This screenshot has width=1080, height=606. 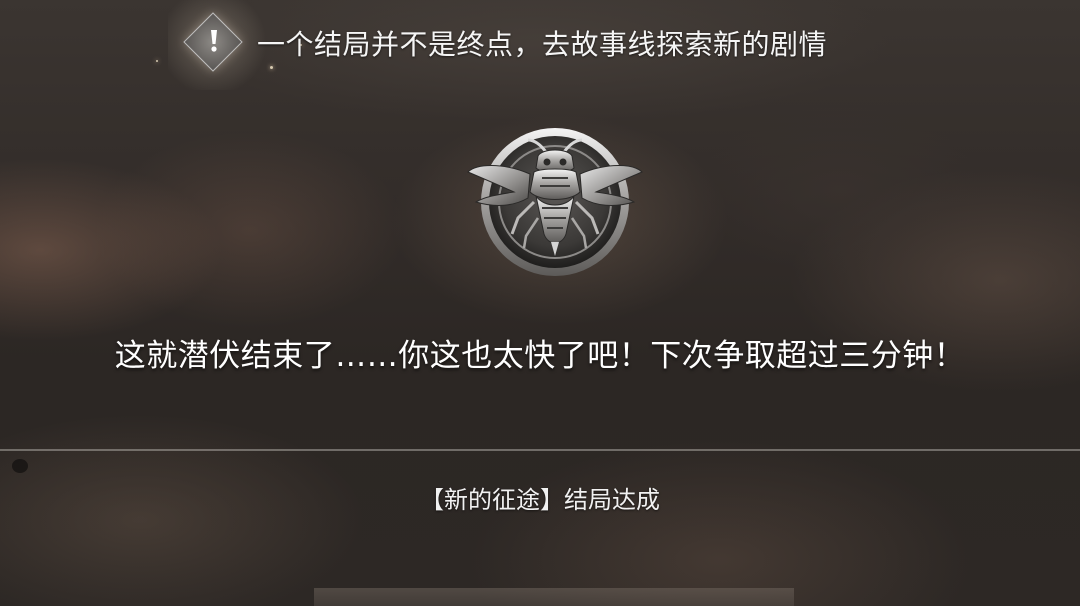 I want to click on wasp-emblem-icon, so click(x=555, y=202).